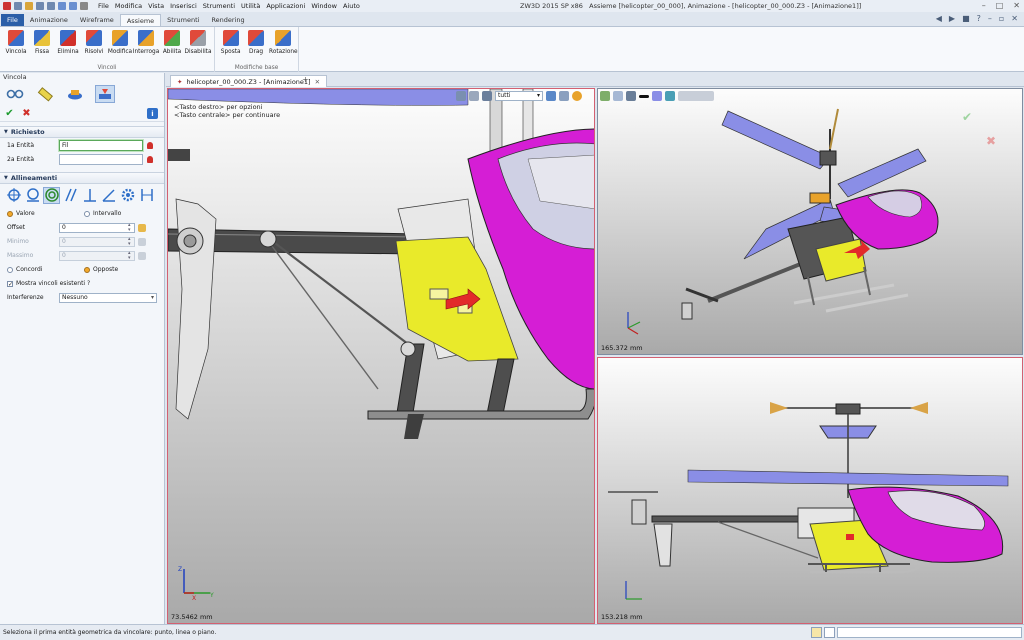  I want to click on opposte-radio, so click(87, 269).